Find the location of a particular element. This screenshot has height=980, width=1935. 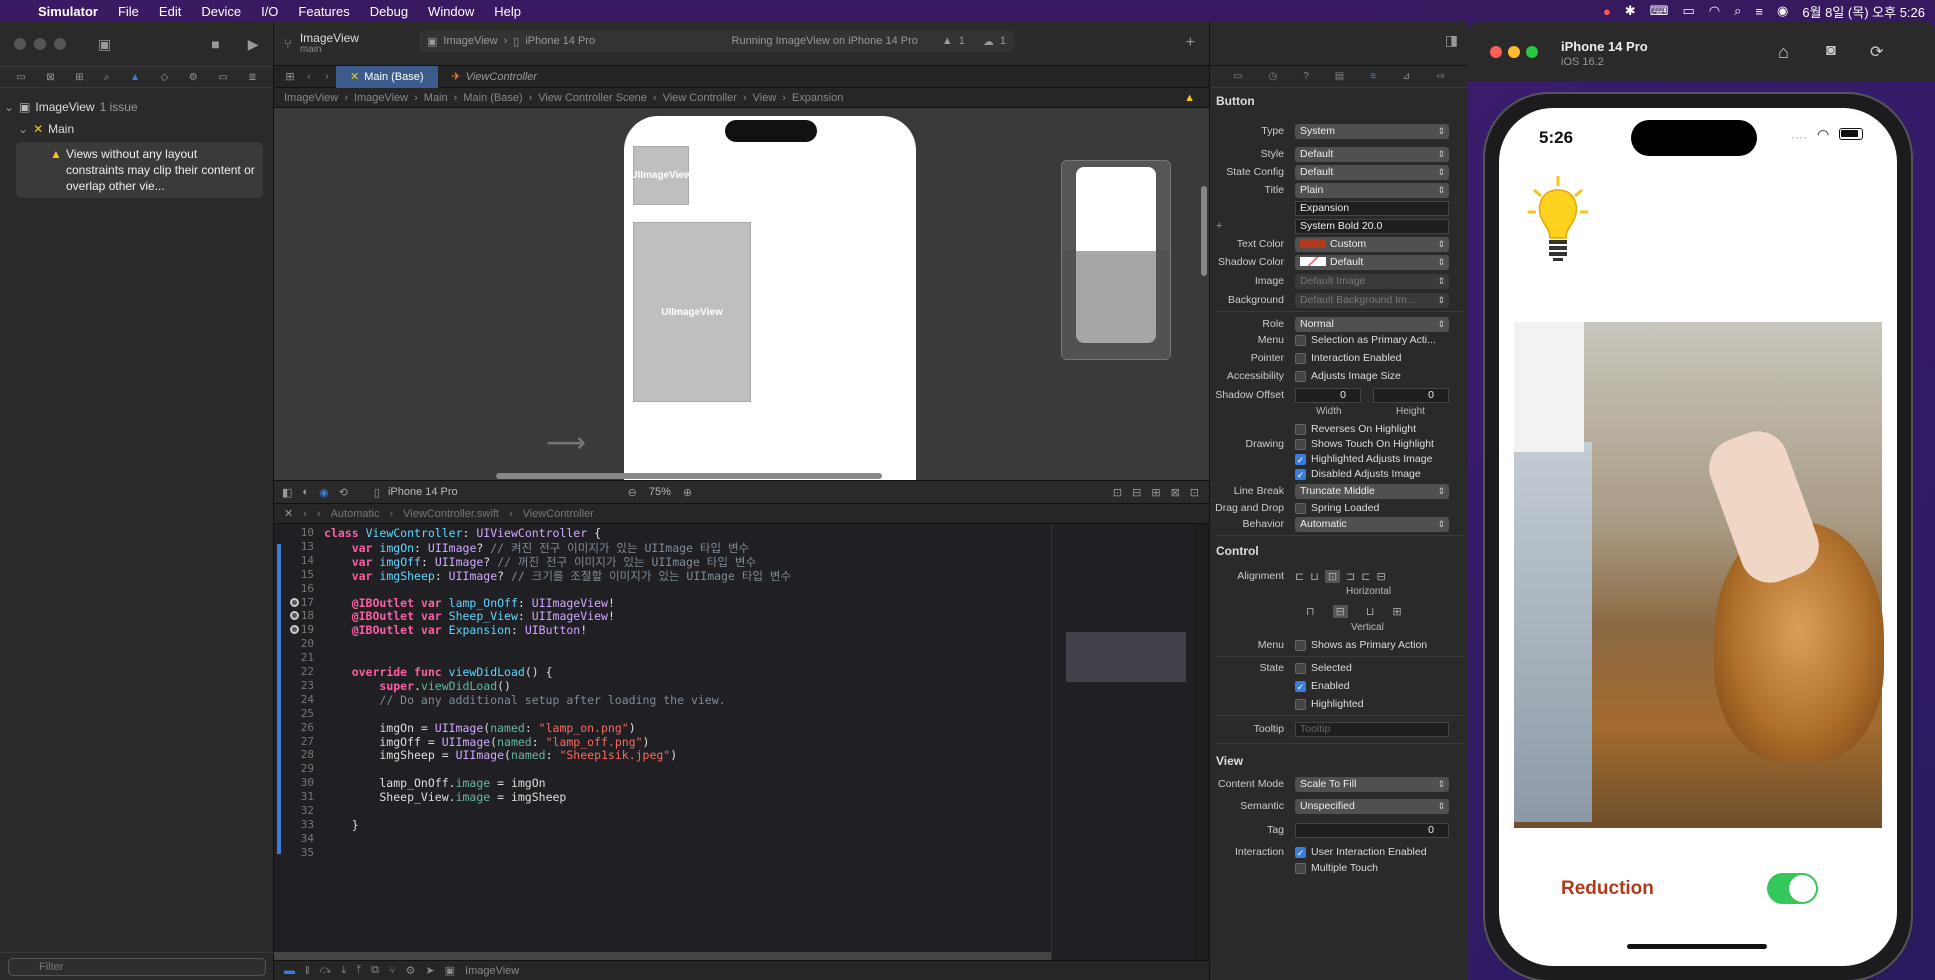

issue-icon: ▲ is located at coordinates (135, 77).